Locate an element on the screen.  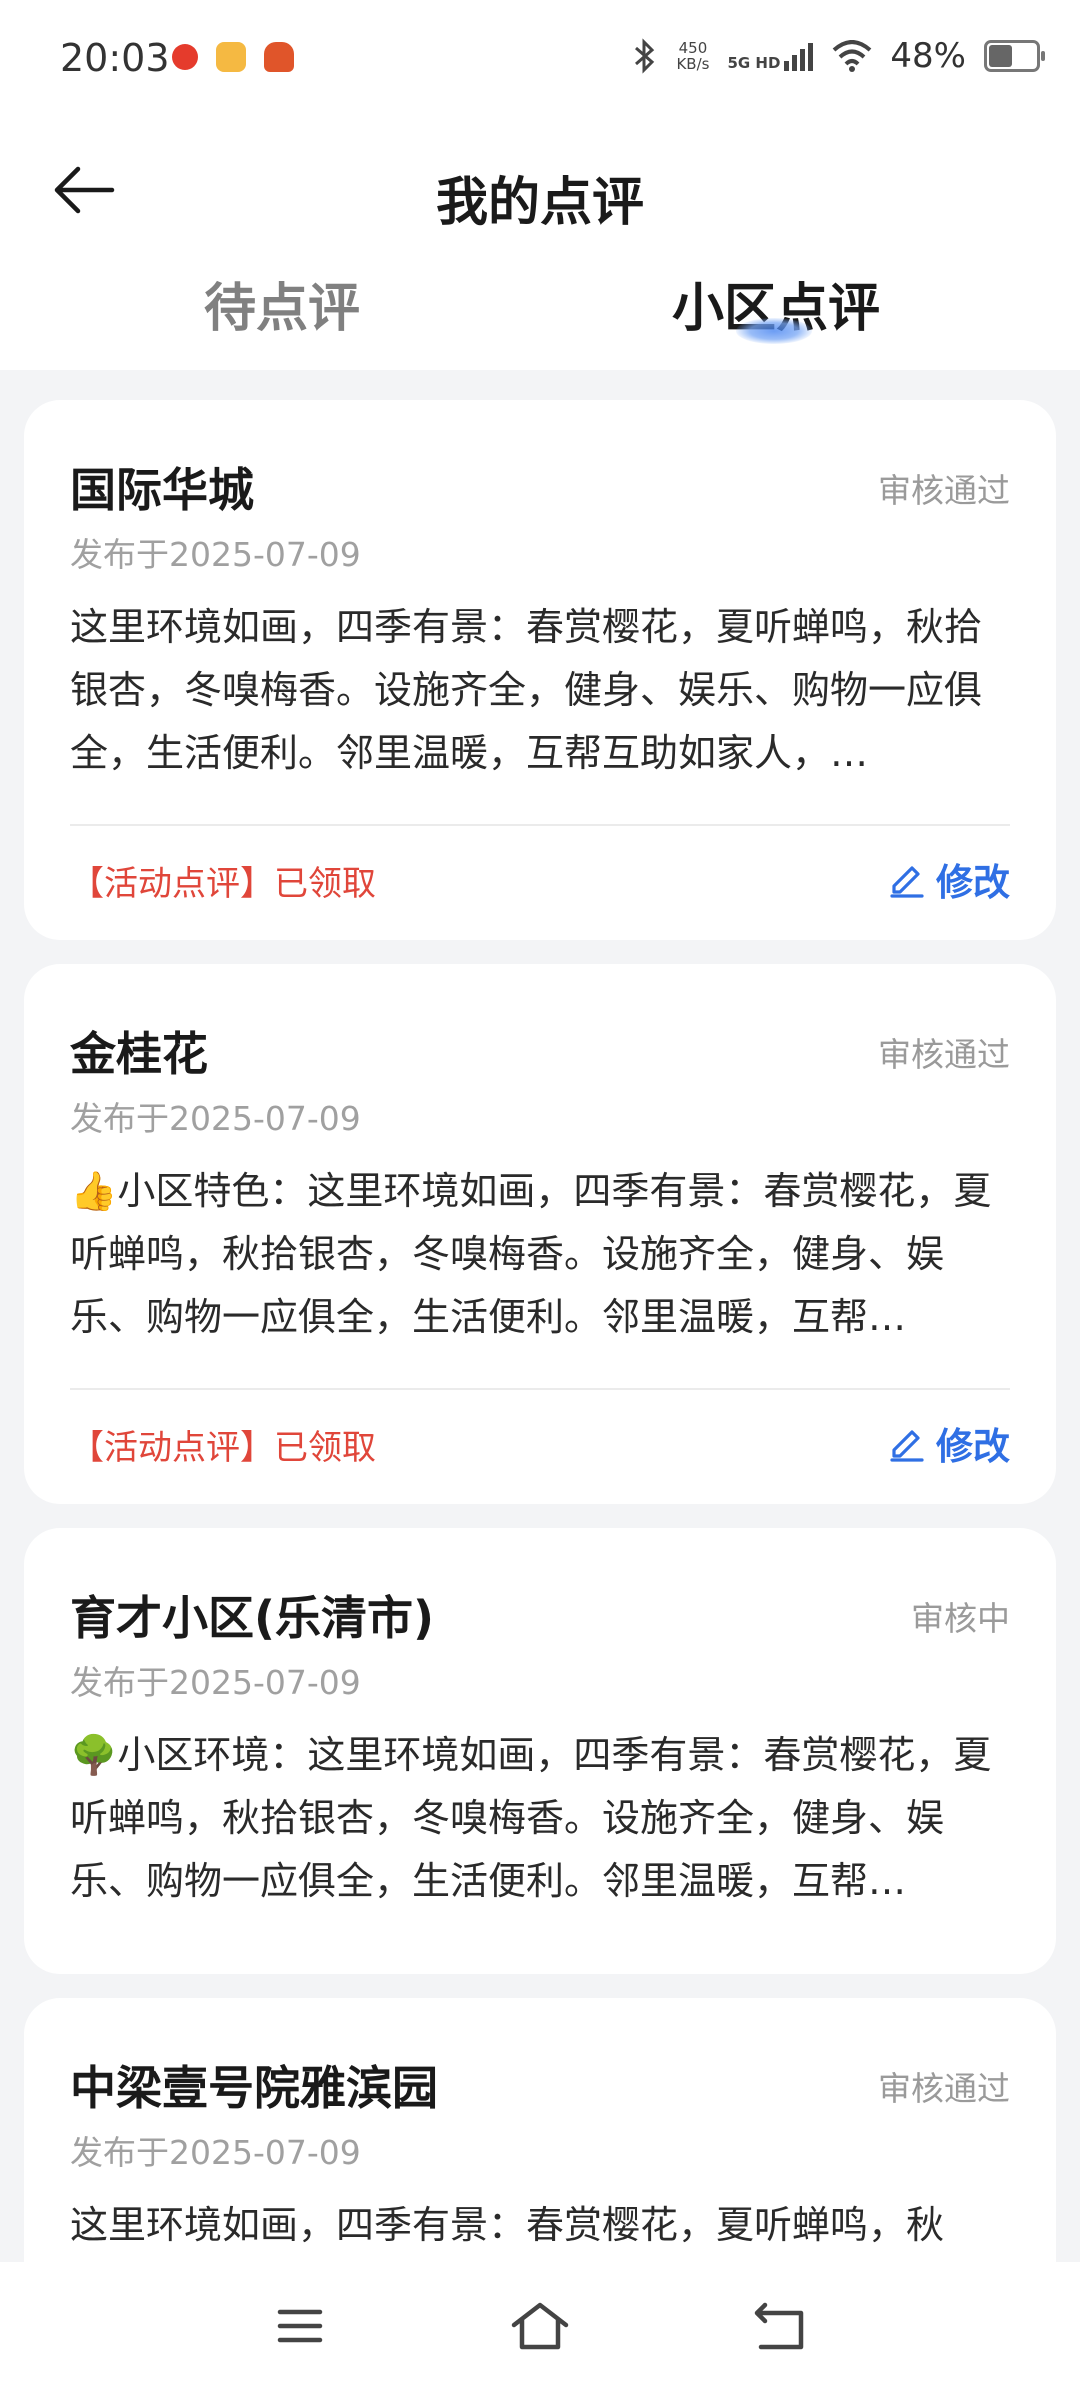
active-tab-indicator is located at coordinates (774, 331).